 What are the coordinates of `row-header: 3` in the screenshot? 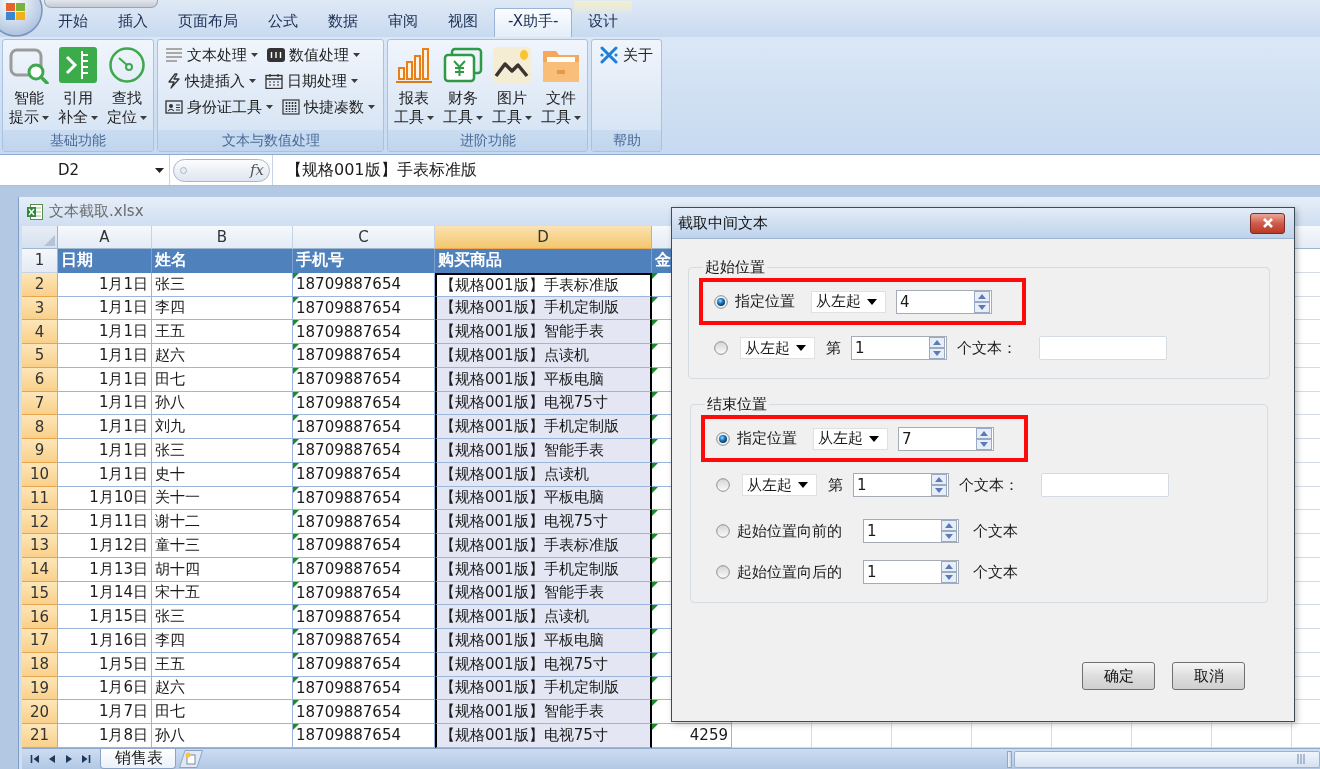 It's located at (40, 308).